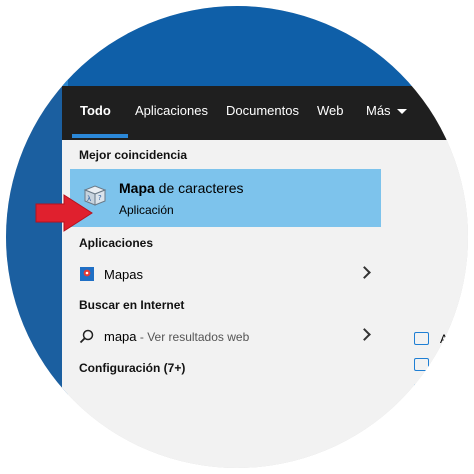 Image resolution: width=474 pixels, height=474 pixels. What do you see at coordinates (124, 274) in the screenshot?
I see `app-item-label: Mapas` at bounding box center [124, 274].